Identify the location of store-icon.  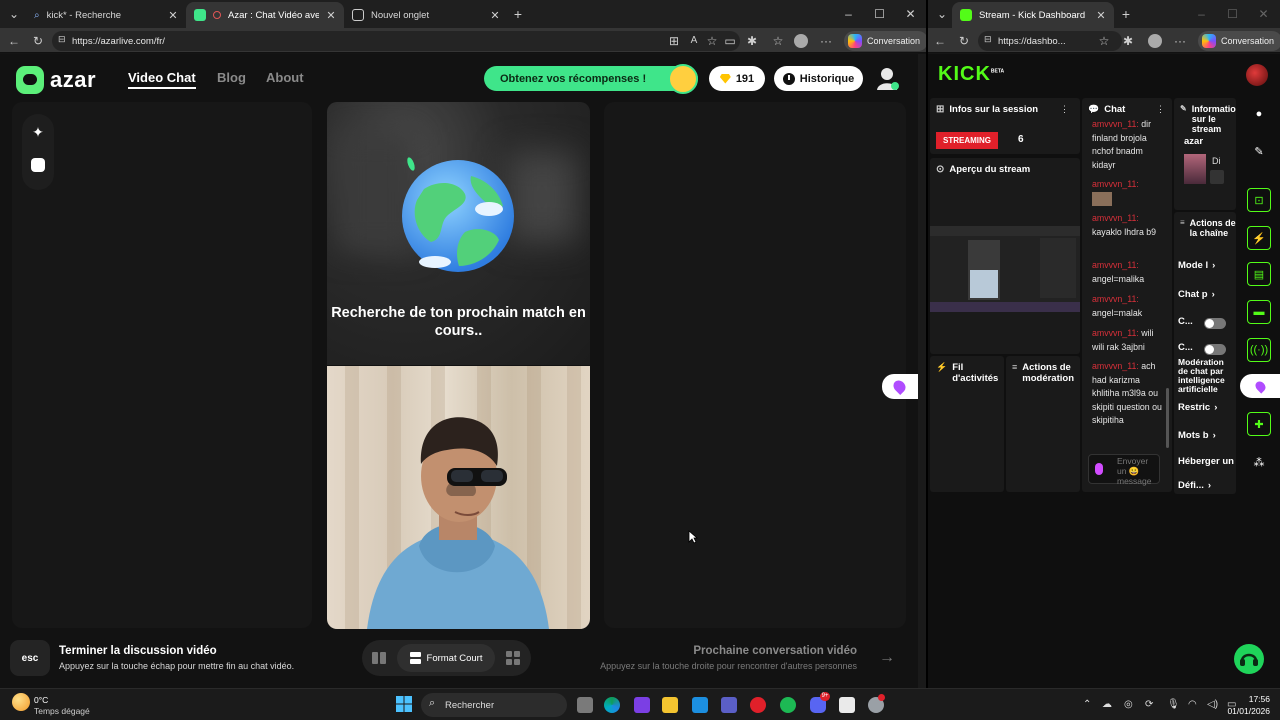
(700, 705).